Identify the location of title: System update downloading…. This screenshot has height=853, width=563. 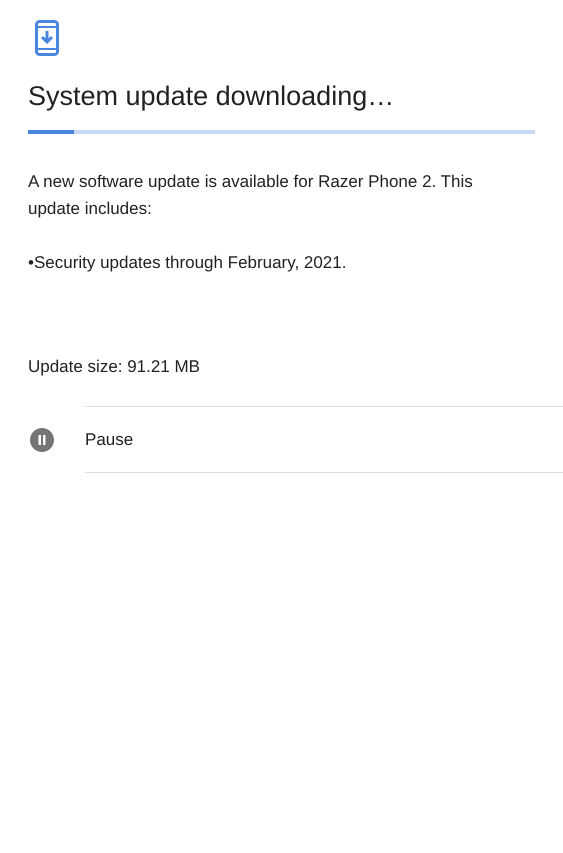
(212, 96).